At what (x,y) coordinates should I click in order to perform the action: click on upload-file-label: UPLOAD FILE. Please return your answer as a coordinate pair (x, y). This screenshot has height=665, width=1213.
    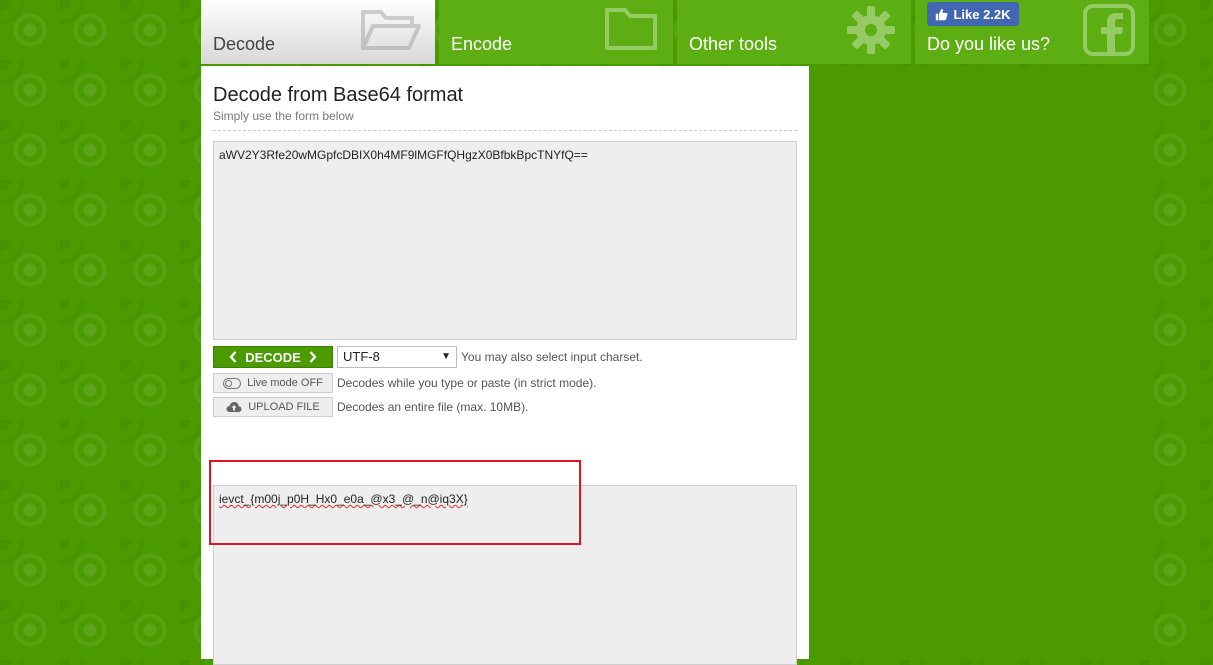
    Looking at the image, I should click on (284, 407).